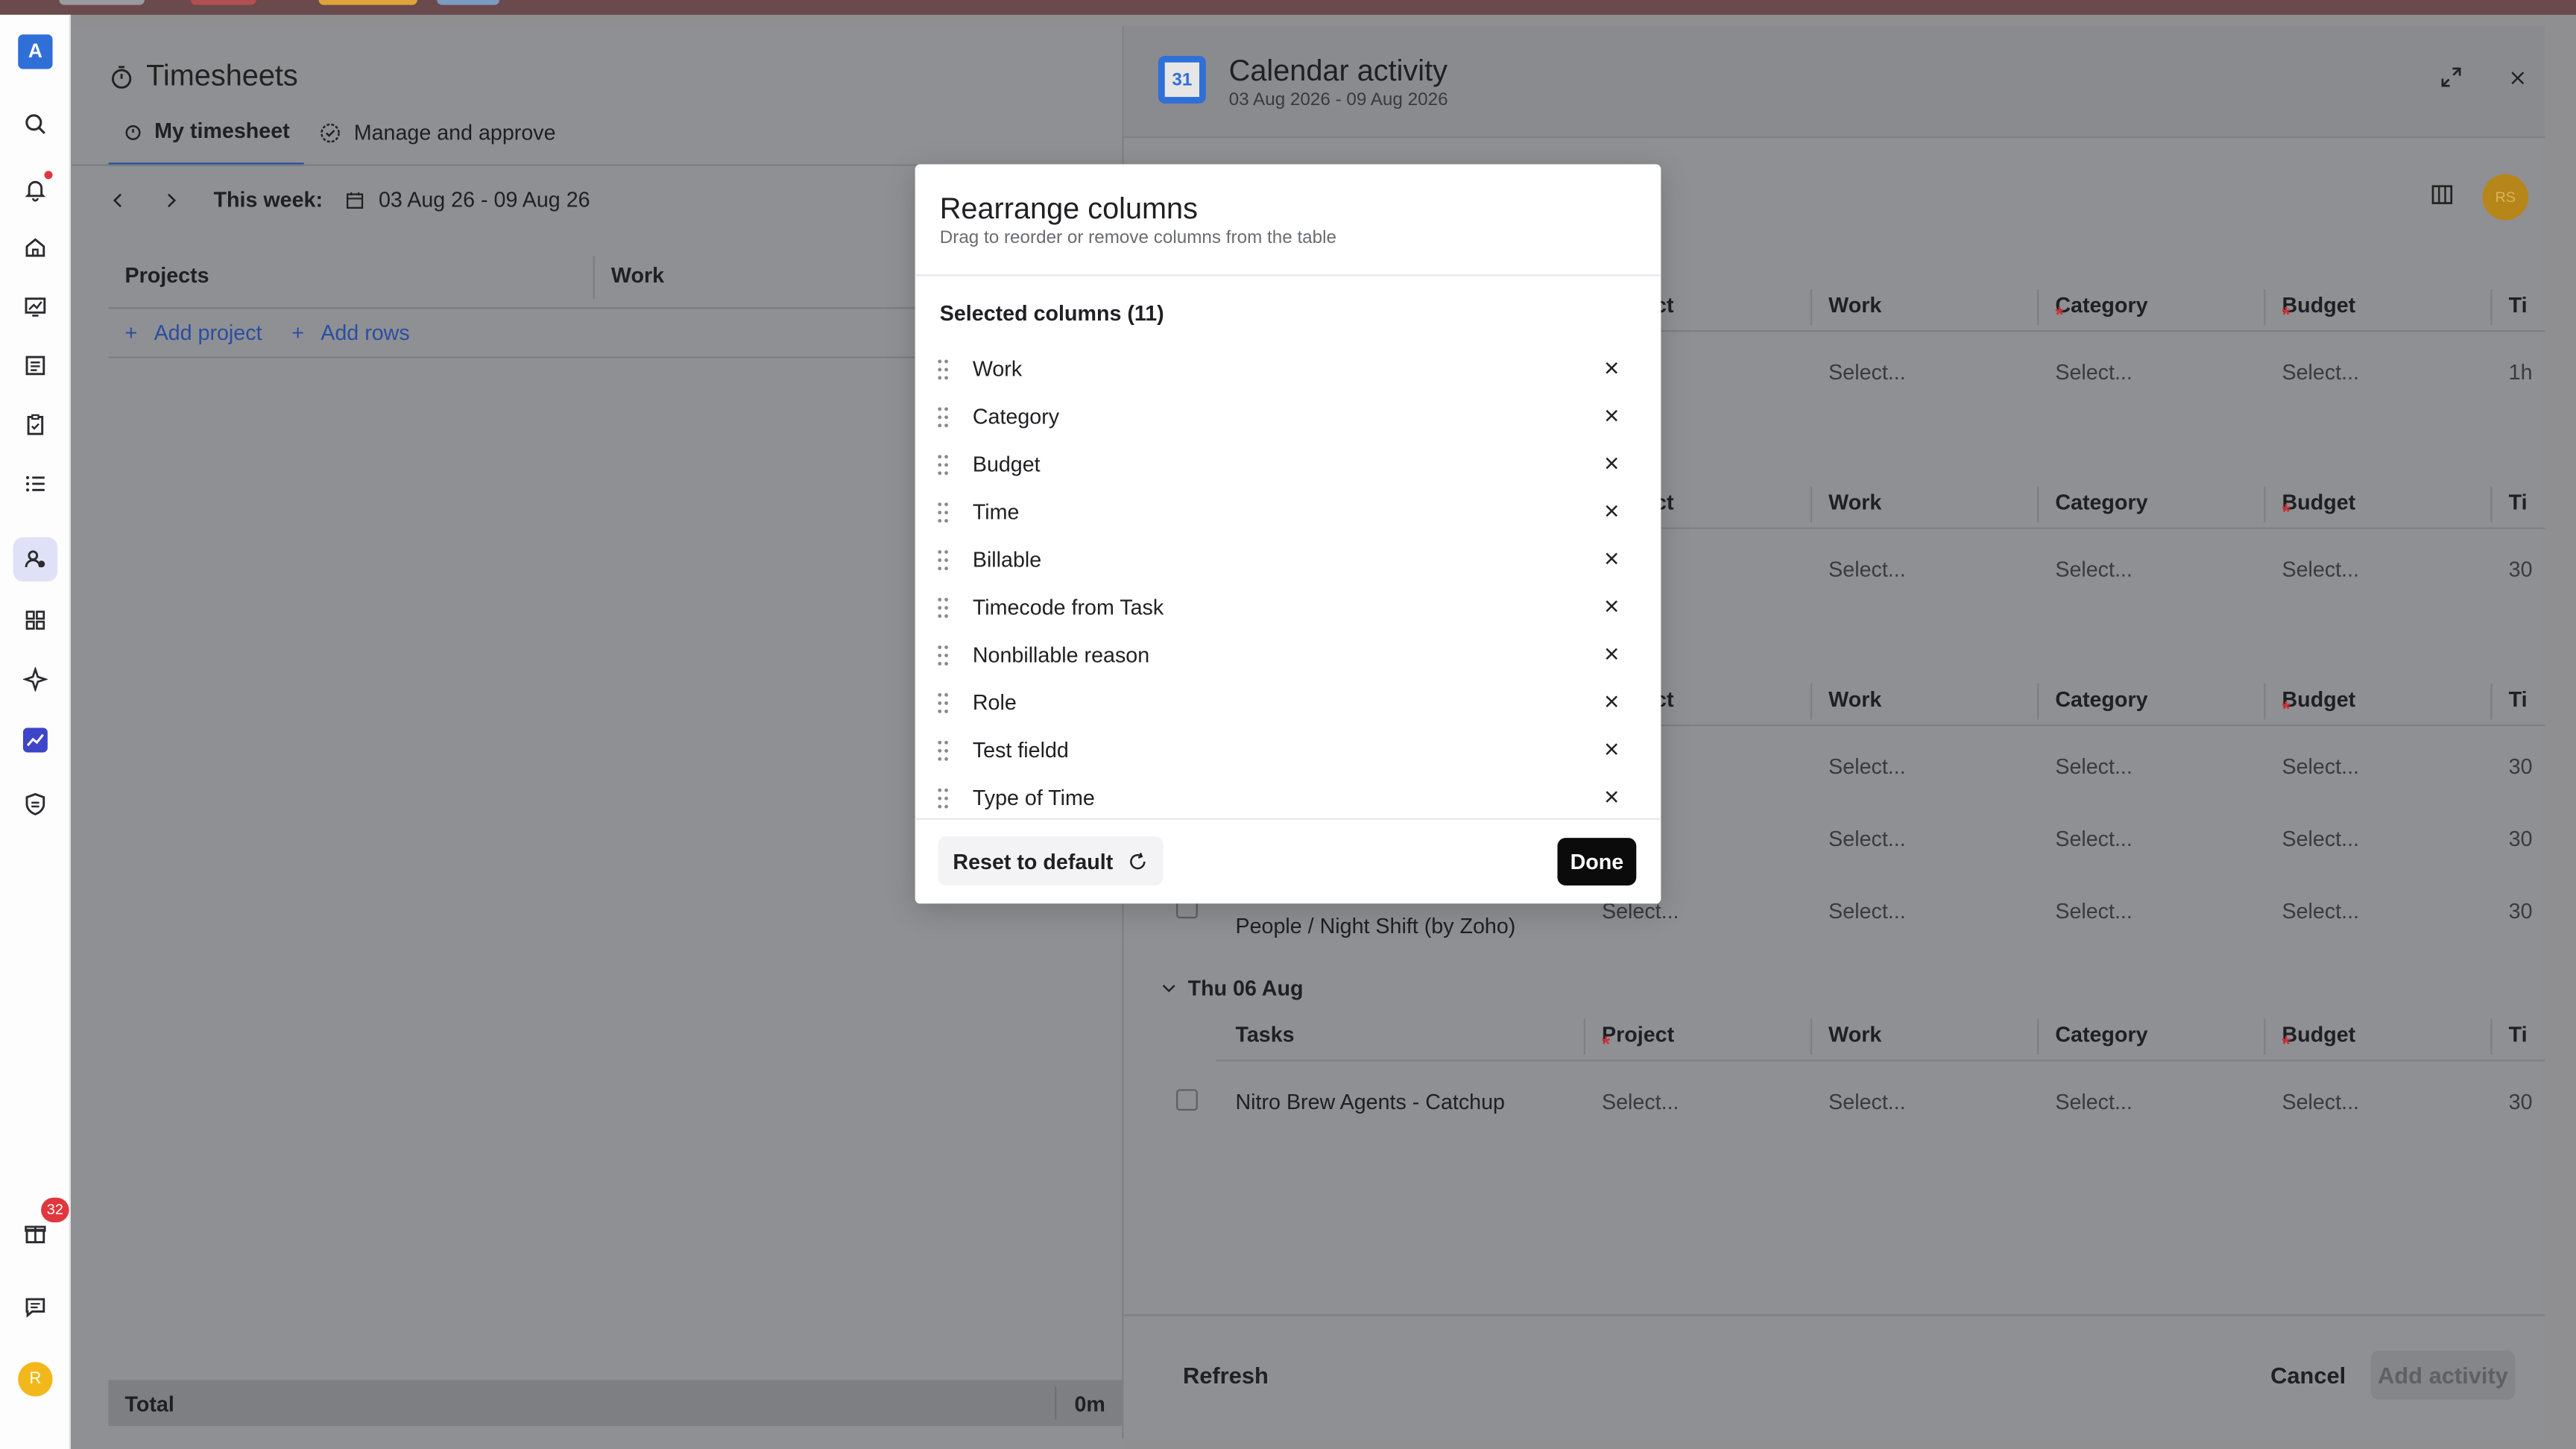 This screenshot has width=2576, height=1449. What do you see at coordinates (206, 142) in the screenshot?
I see `tab-my-timesheet: My timesheet` at bounding box center [206, 142].